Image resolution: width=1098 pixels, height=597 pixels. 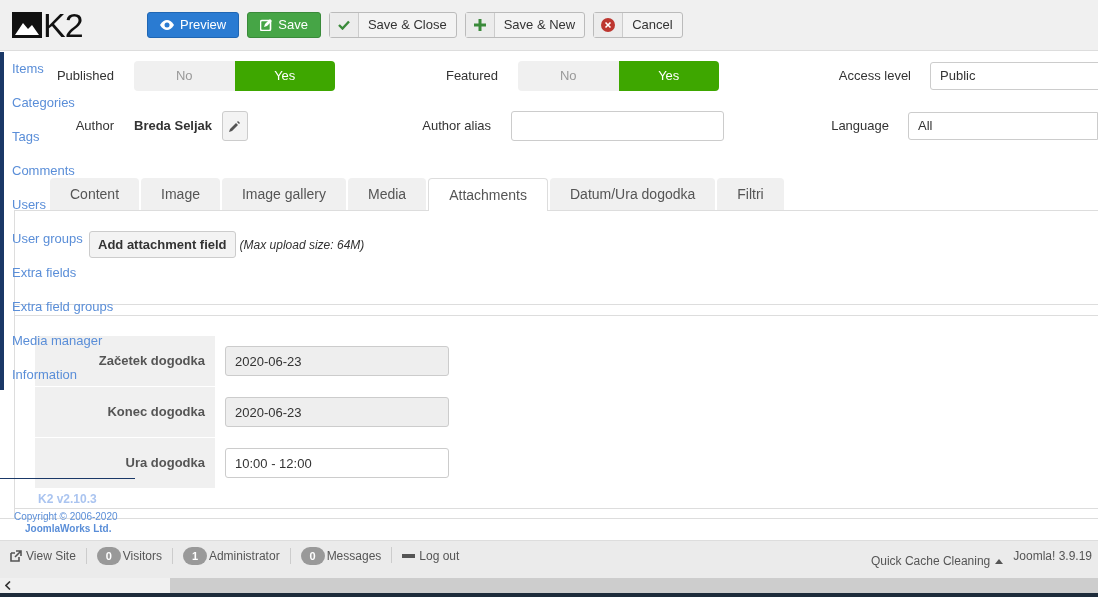 What do you see at coordinates (8, 585) in the screenshot?
I see `scroll-left-icon` at bounding box center [8, 585].